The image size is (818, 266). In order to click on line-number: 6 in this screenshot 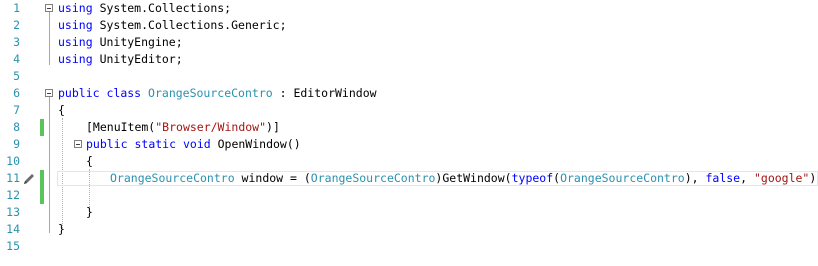, I will do `click(16, 93)`.